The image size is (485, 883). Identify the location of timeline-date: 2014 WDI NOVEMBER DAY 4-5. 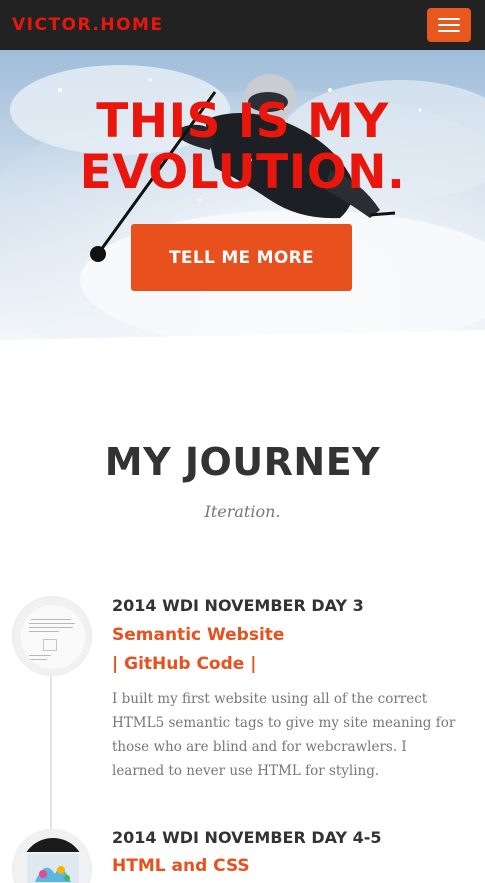
(247, 837).